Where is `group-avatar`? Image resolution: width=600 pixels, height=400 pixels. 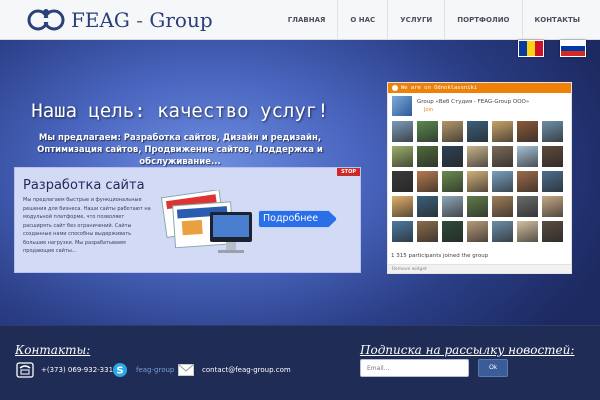
group-avatar is located at coordinates (402, 106).